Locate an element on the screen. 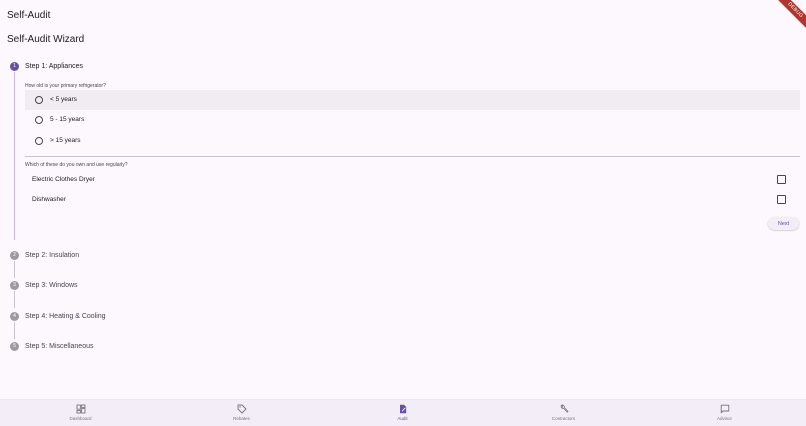 The height and width of the screenshot is (426, 806). wrench-icon is located at coordinates (564, 408).